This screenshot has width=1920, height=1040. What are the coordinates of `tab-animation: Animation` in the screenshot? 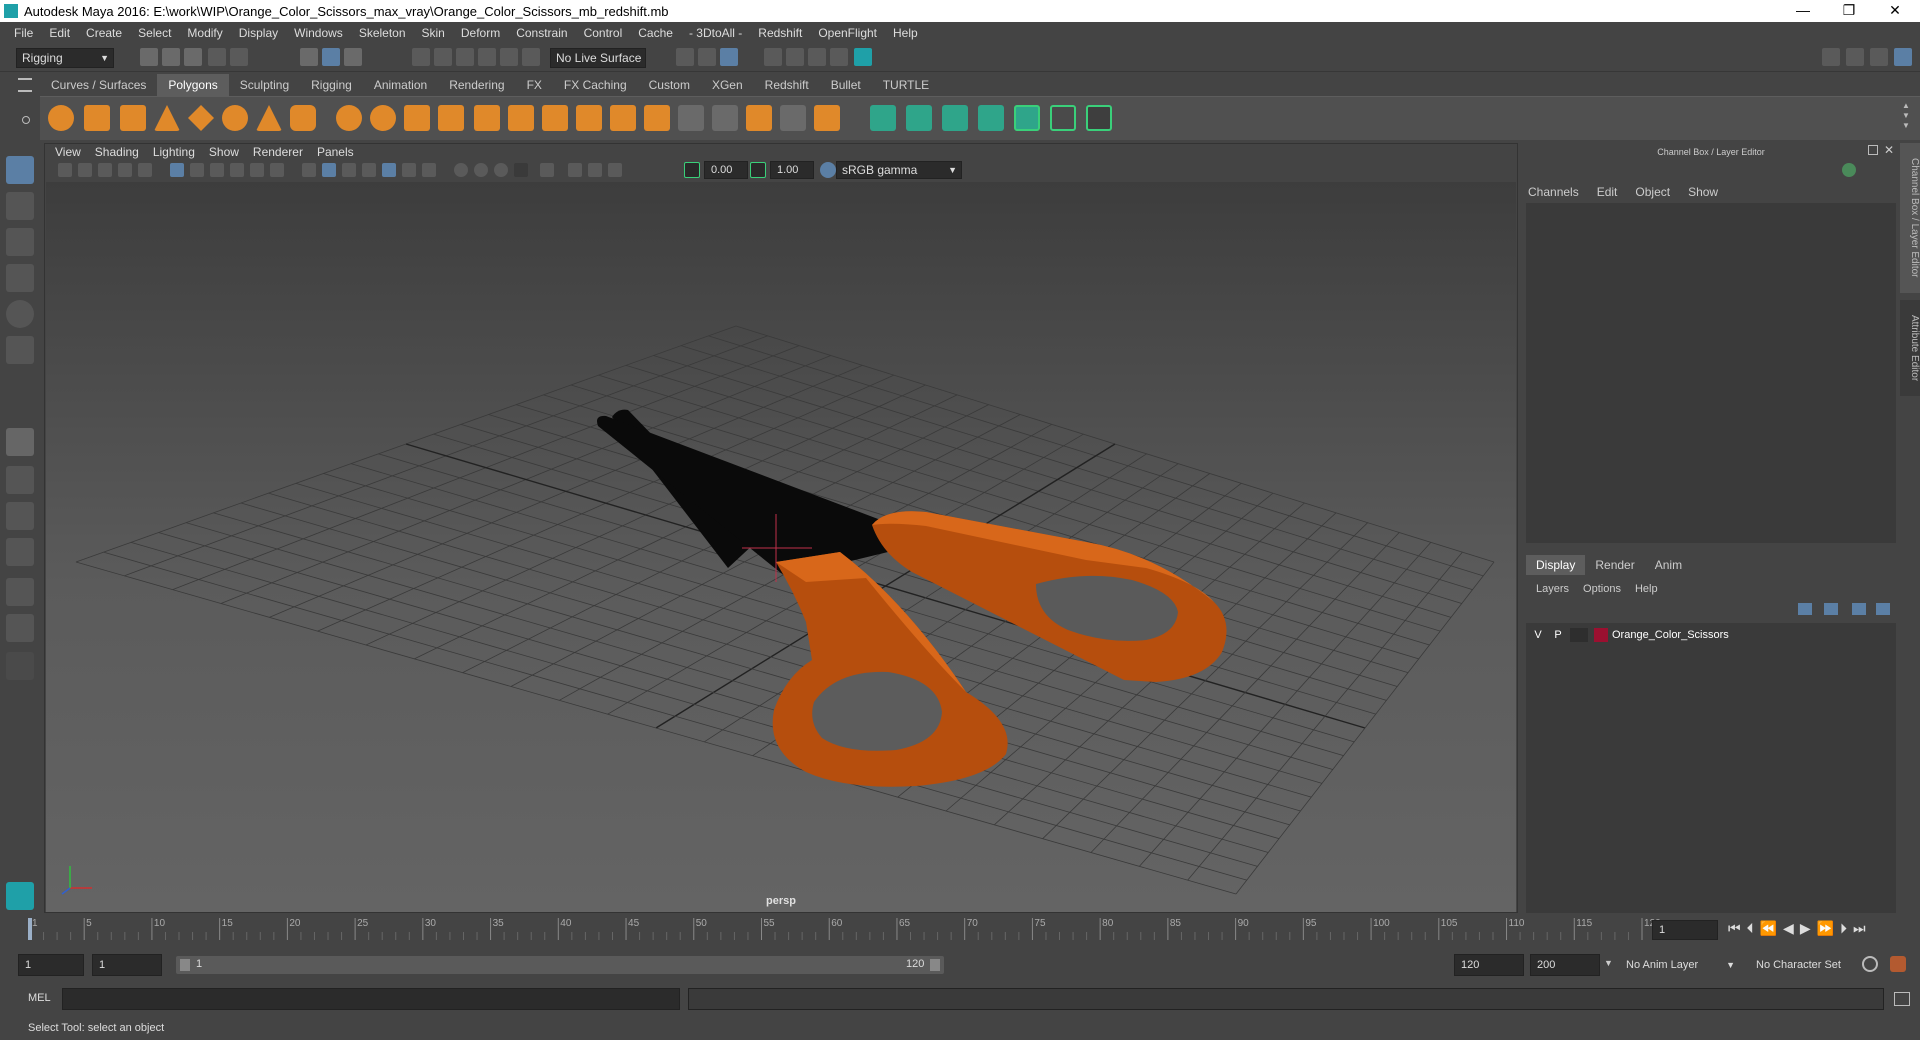 It's located at (400, 85).